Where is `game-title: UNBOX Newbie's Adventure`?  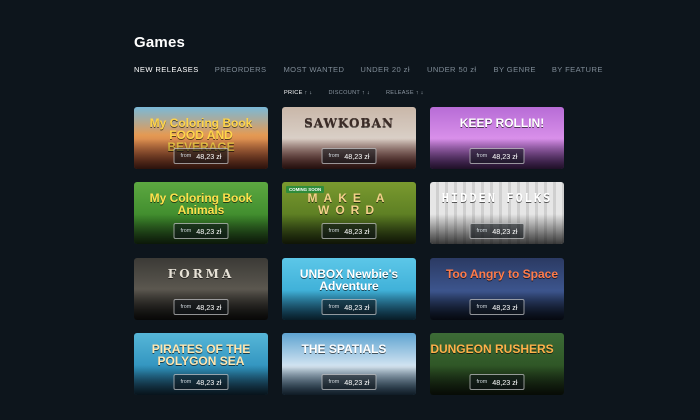
game-title: UNBOX Newbie's Adventure is located at coordinates (349, 280).